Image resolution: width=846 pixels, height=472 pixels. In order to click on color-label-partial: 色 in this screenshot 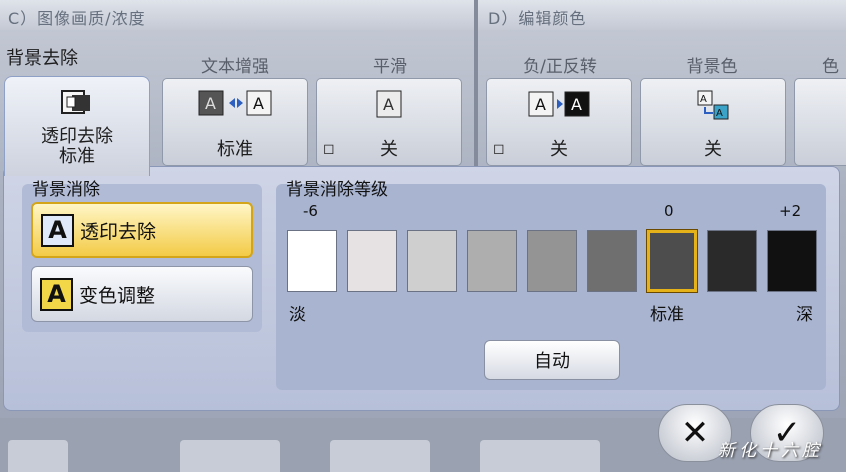, I will do `click(830, 67)`.